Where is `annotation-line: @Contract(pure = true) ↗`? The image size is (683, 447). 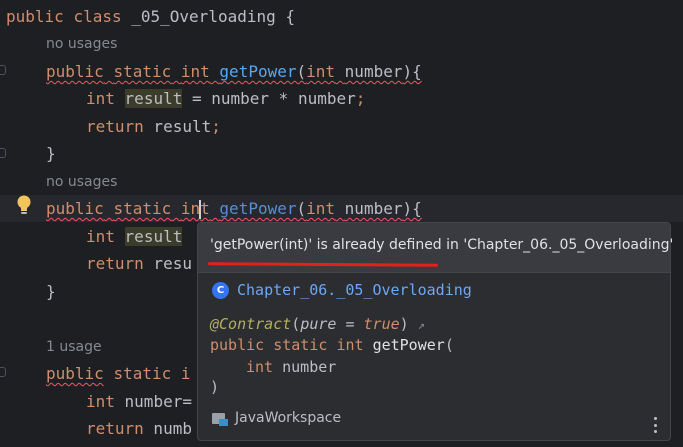
annotation-line: @Contract(pure = true) ↗ is located at coordinates (317, 324).